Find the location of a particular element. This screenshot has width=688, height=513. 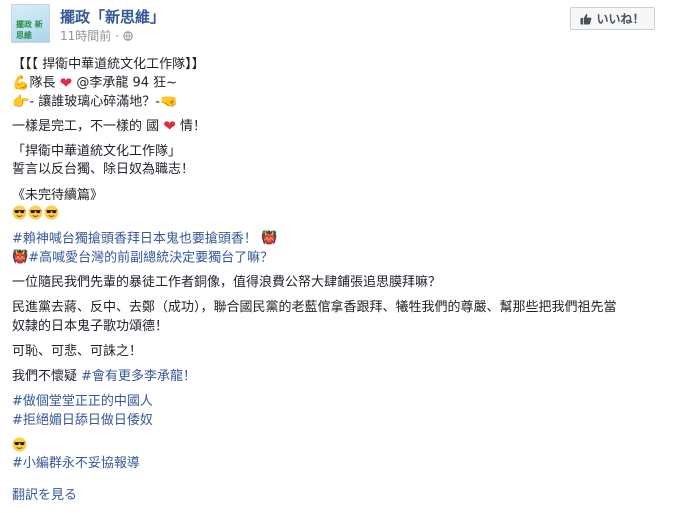

hashtag-link: #小編群永不妥協報導 is located at coordinates (76, 463).